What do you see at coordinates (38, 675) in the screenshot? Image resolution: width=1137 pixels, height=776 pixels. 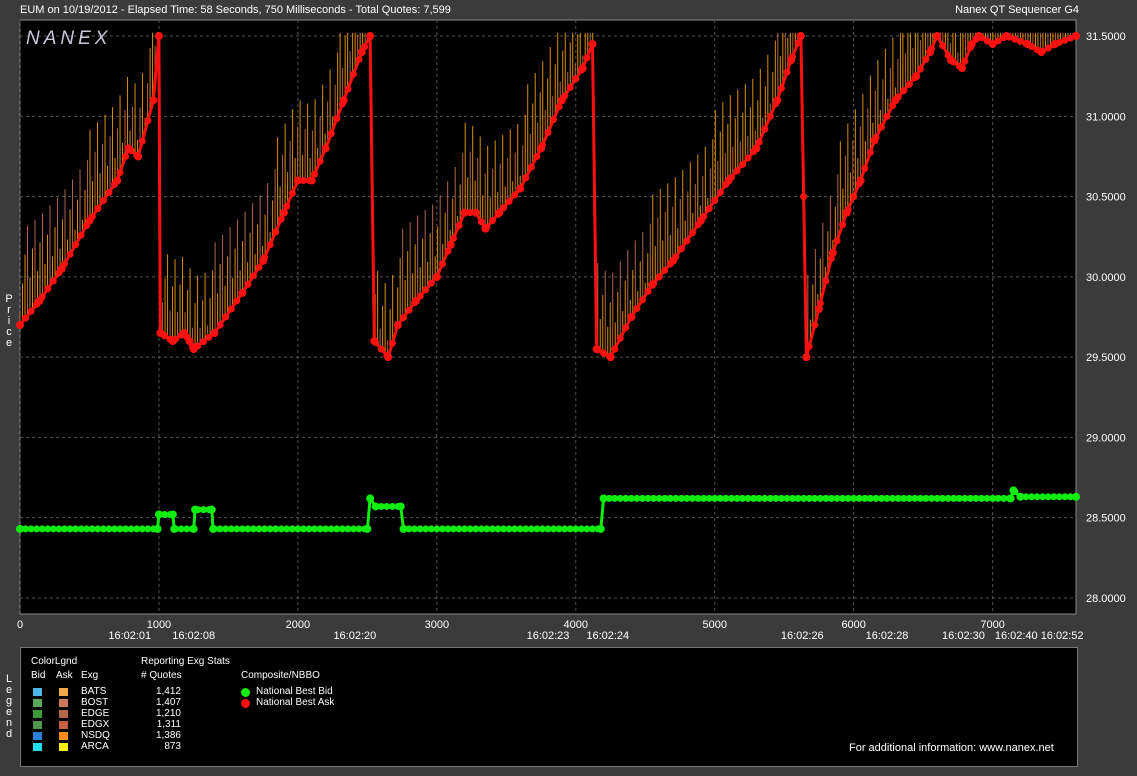 I see `col-bid: Bid` at bounding box center [38, 675].